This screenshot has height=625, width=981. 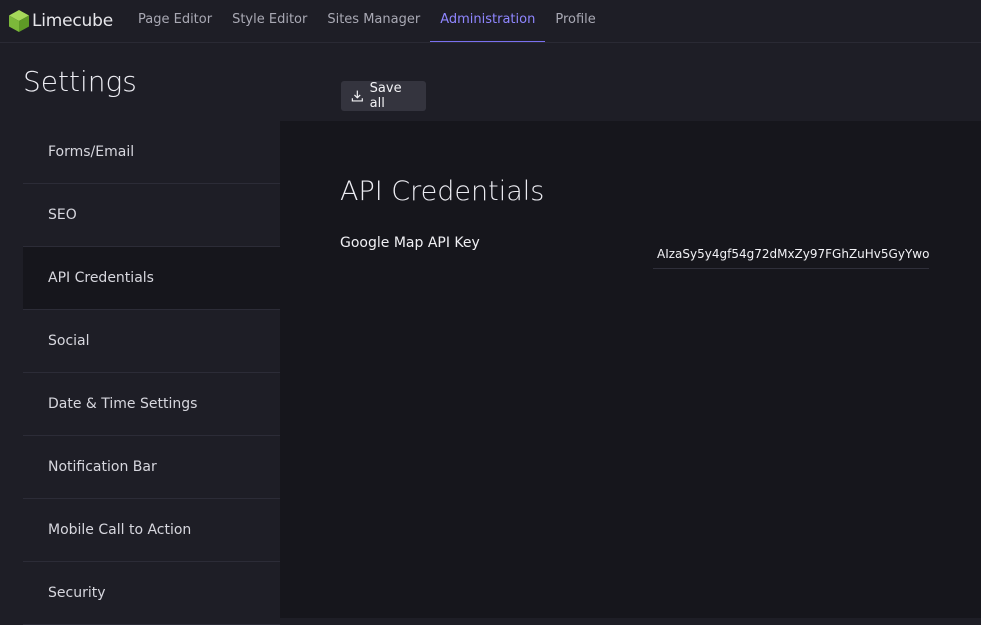 I want to click on sidebar-item-forms-email: Forms/Email, so click(x=151, y=152).